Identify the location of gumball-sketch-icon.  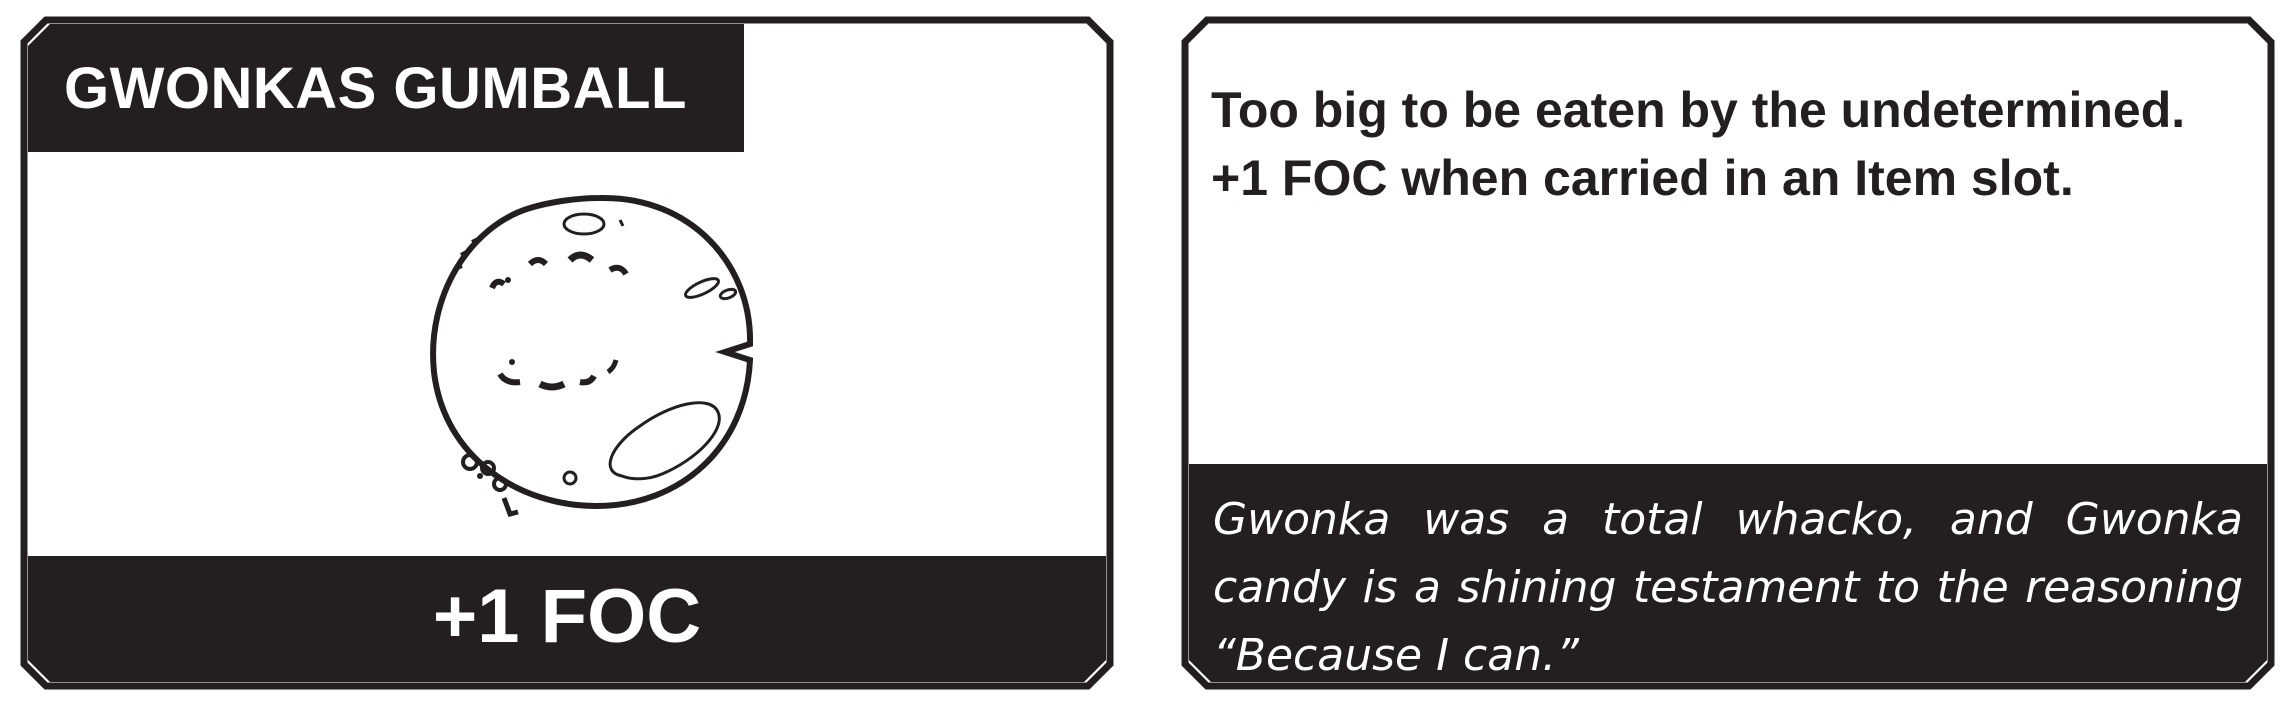
(592, 355).